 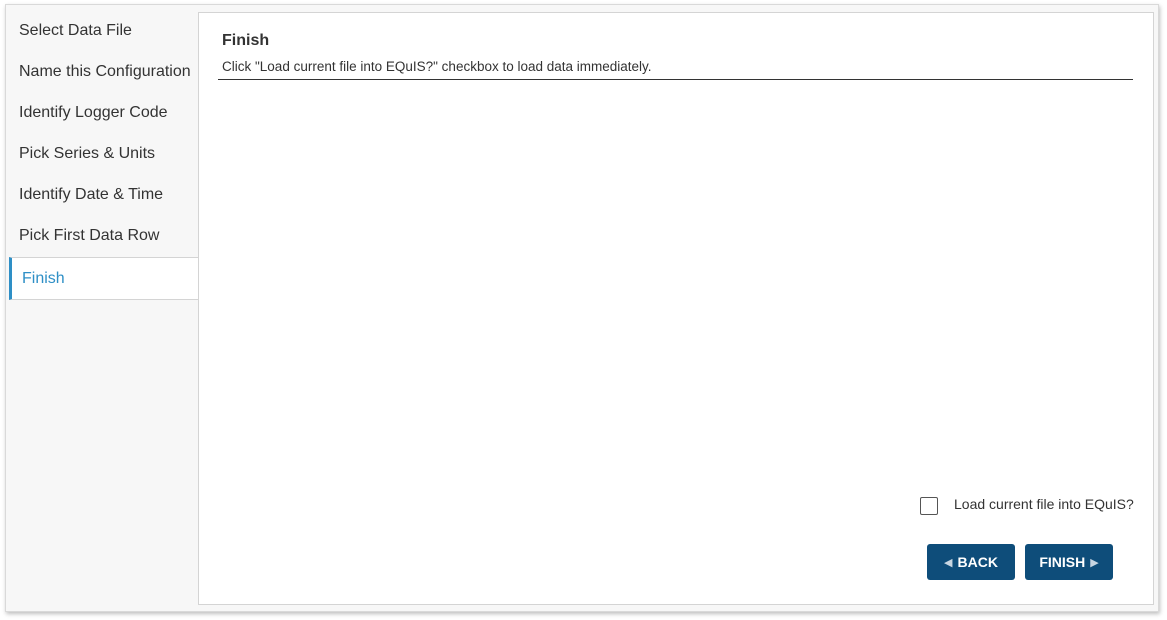 What do you see at coordinates (929, 506) in the screenshot?
I see `load-file-checkbox` at bounding box center [929, 506].